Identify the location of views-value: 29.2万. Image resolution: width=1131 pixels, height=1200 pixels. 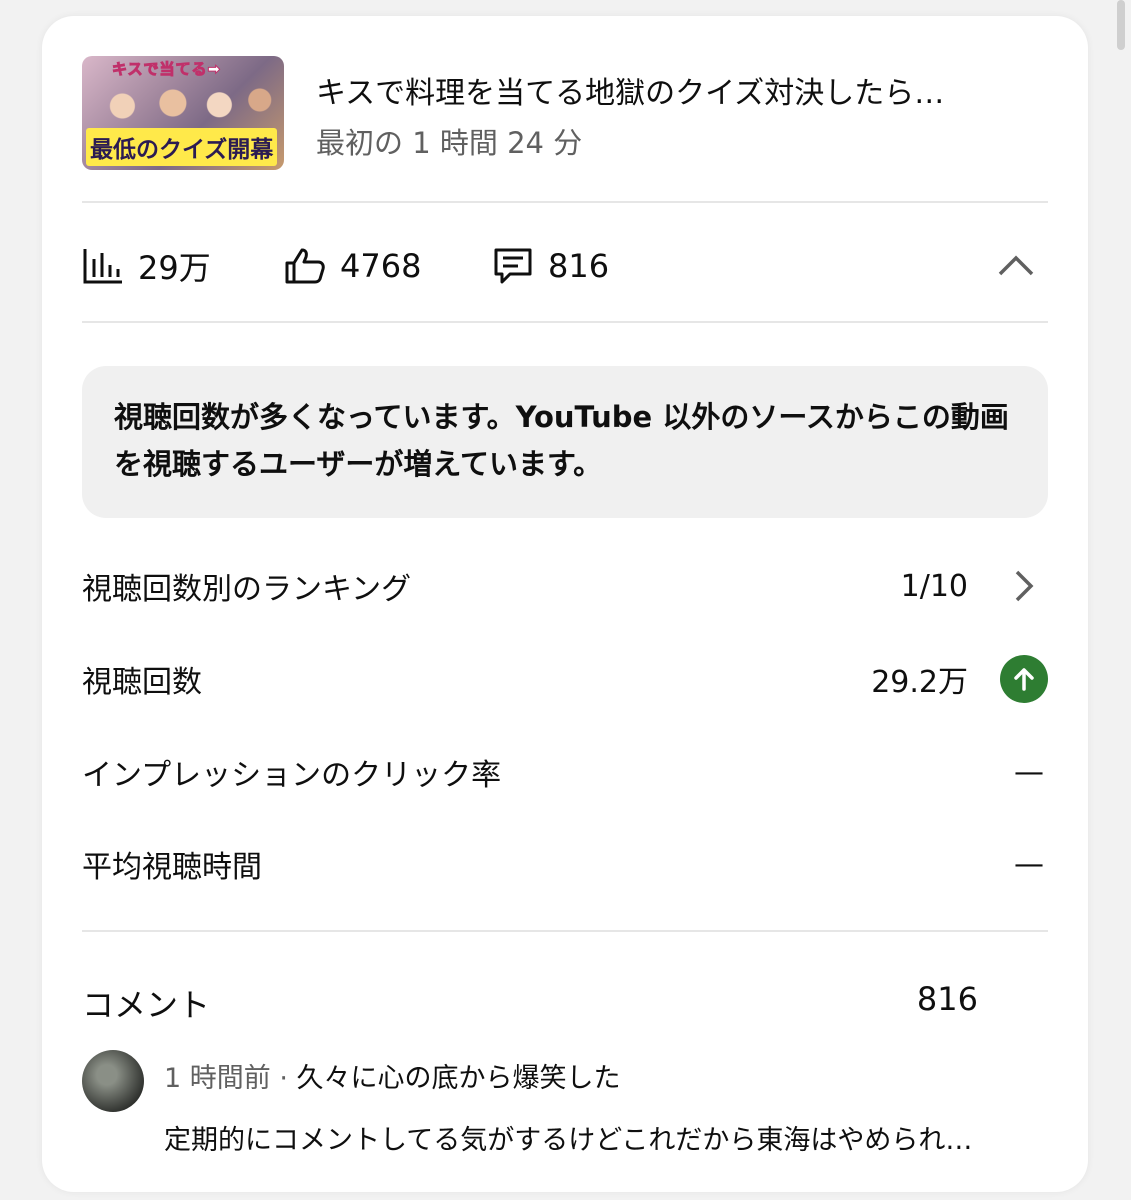
(919, 682).